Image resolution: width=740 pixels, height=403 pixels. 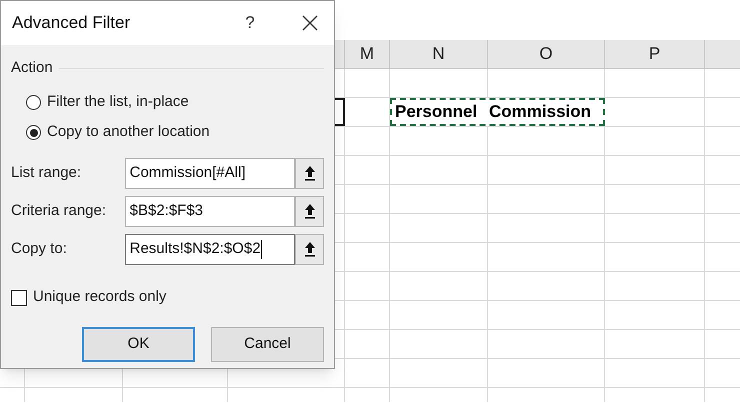 I want to click on dialog-button: OK, so click(x=138, y=344).